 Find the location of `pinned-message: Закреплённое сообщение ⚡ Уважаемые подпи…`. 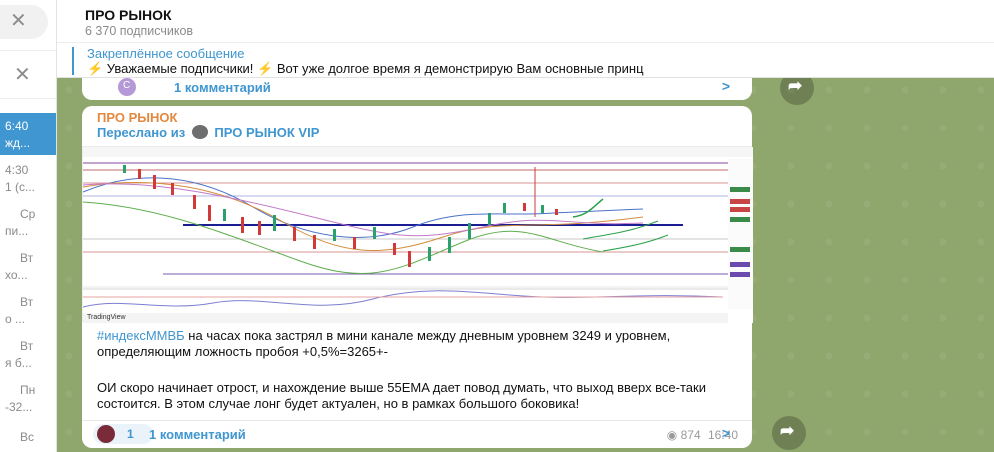

pinned-message: Закреплённое сообщение ⚡ Уважаемые подпи… is located at coordinates (525, 60).